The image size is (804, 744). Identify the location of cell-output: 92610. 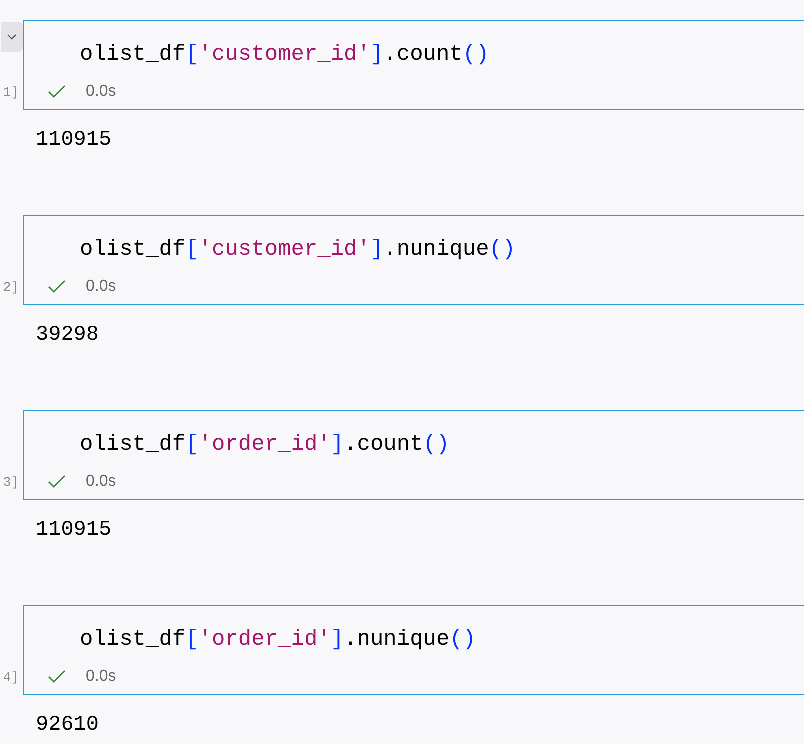
(68, 726).